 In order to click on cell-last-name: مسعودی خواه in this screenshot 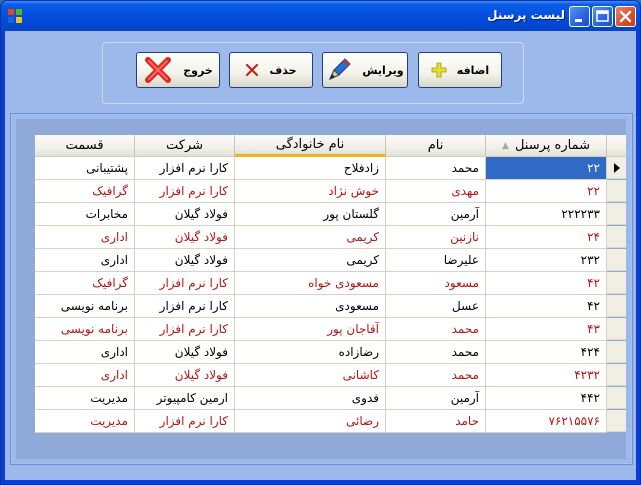, I will do `click(310, 283)`.